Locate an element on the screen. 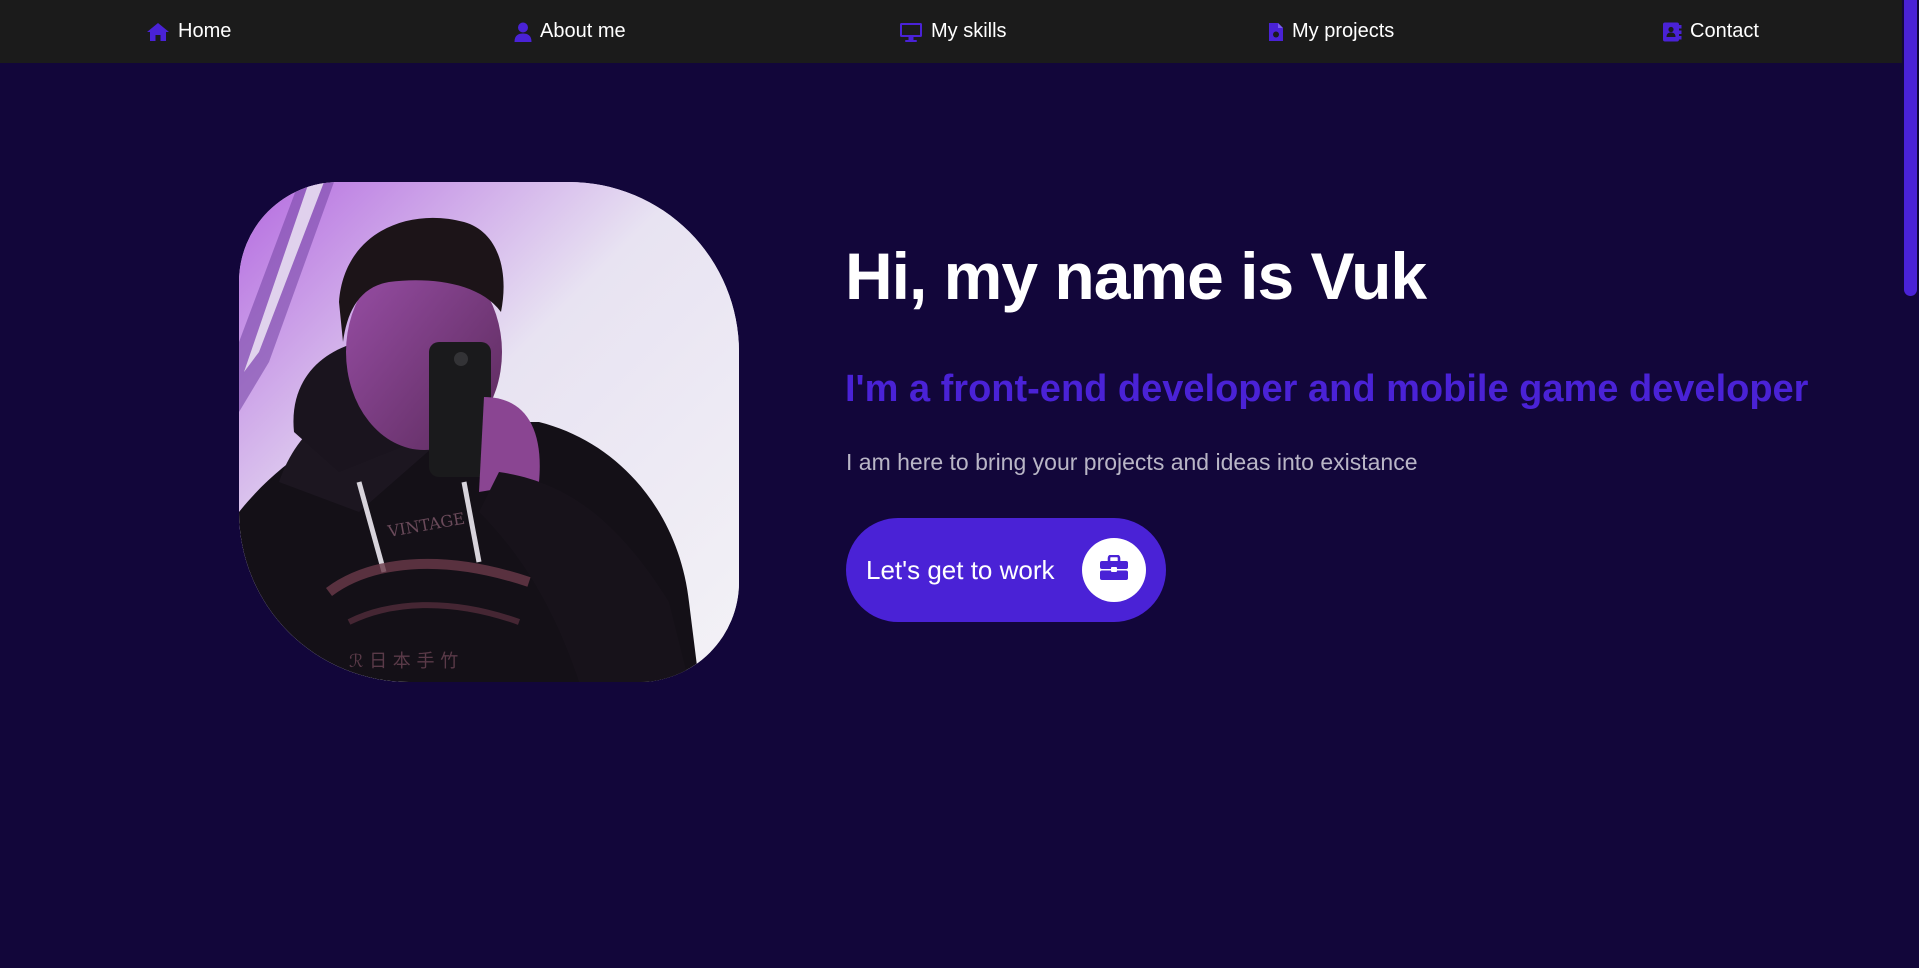  nav-item-label: About me is located at coordinates (583, 31).